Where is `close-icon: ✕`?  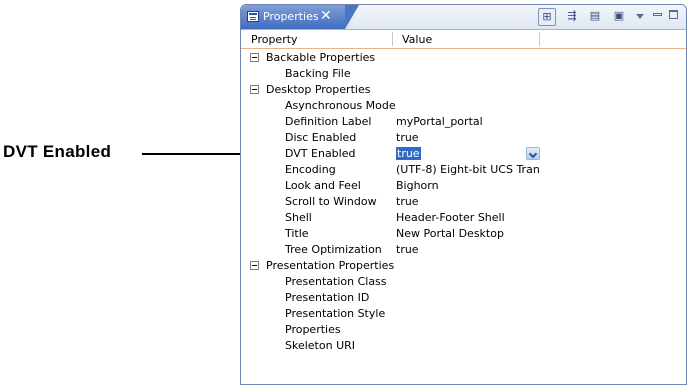
close-icon: ✕ is located at coordinates (326, 16).